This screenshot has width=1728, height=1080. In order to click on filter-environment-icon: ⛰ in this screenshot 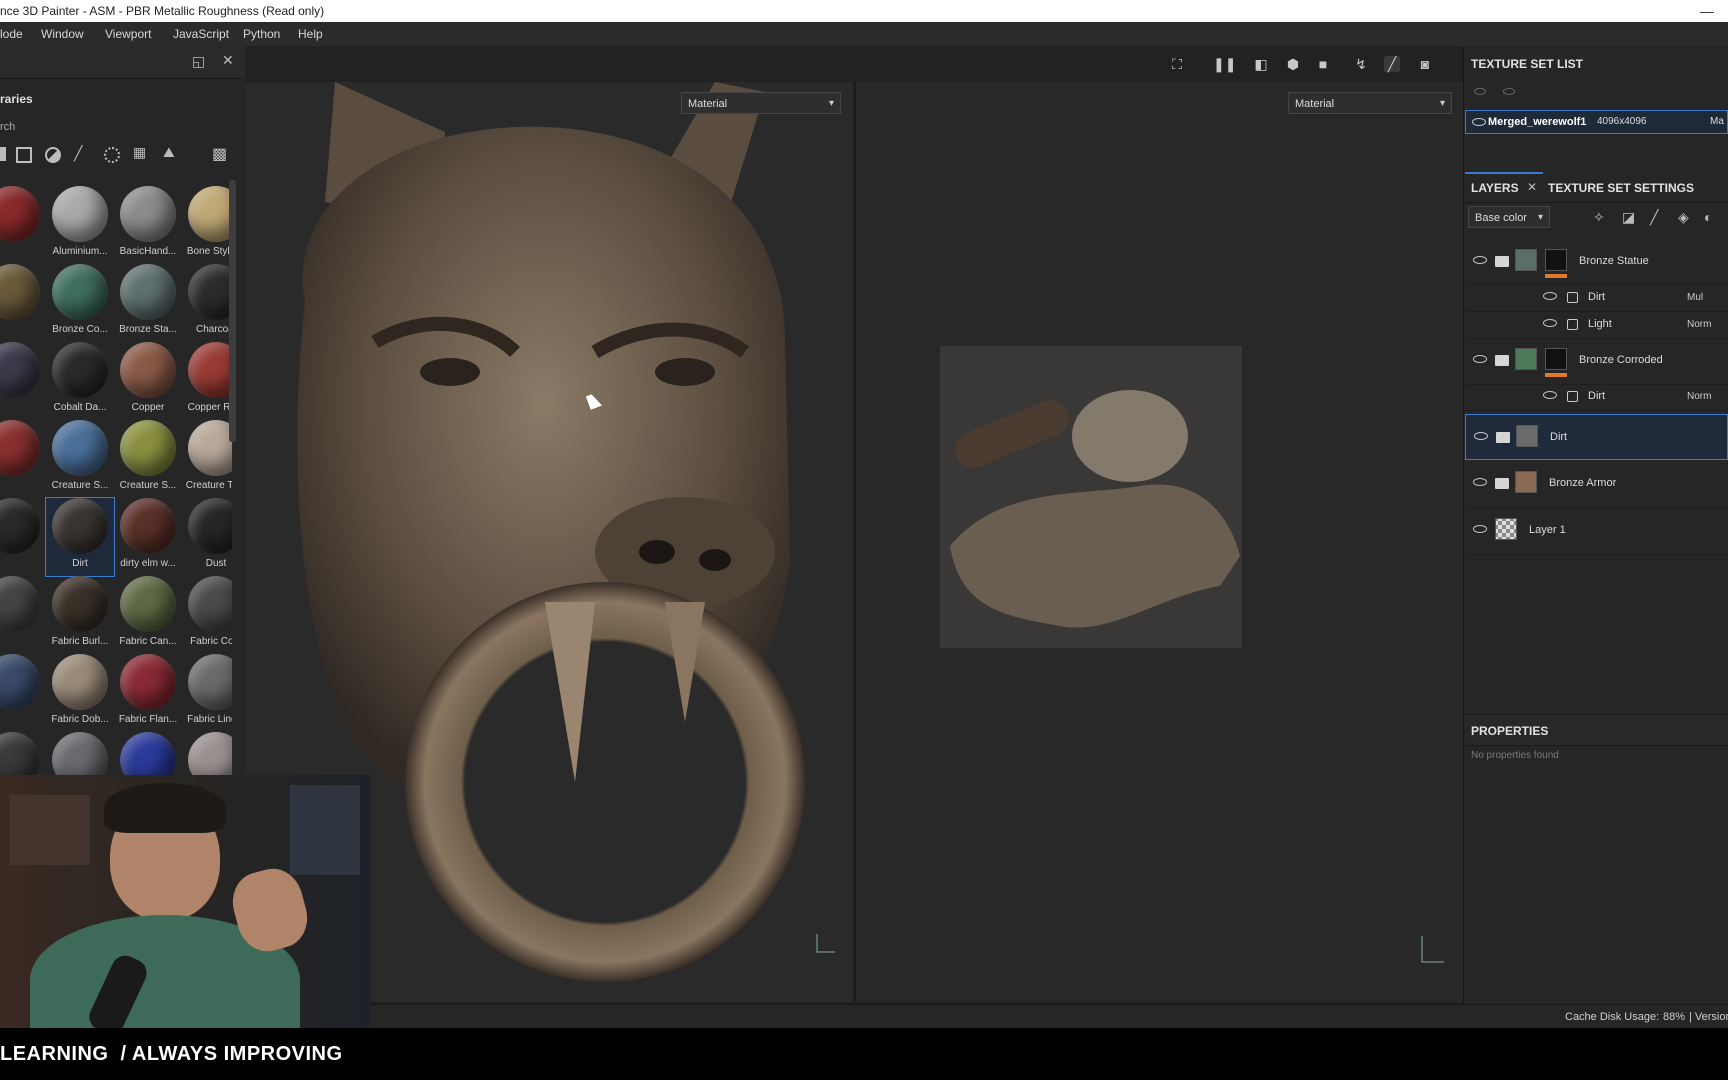, I will do `click(169, 152)`.